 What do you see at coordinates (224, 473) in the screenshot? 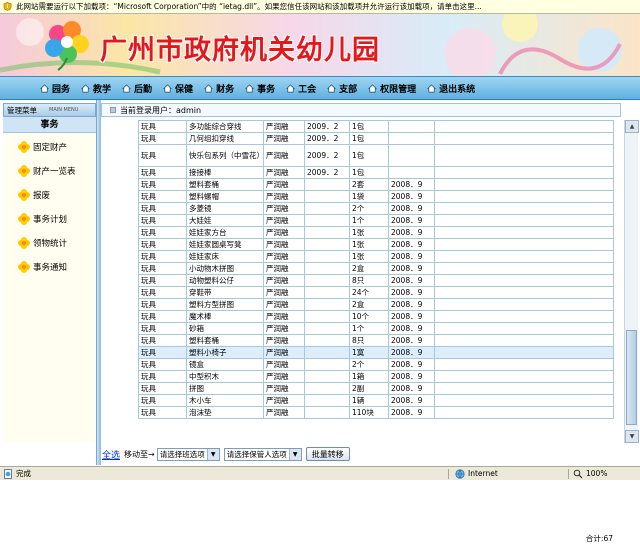
I see `status-done: 完成` at bounding box center [224, 473].